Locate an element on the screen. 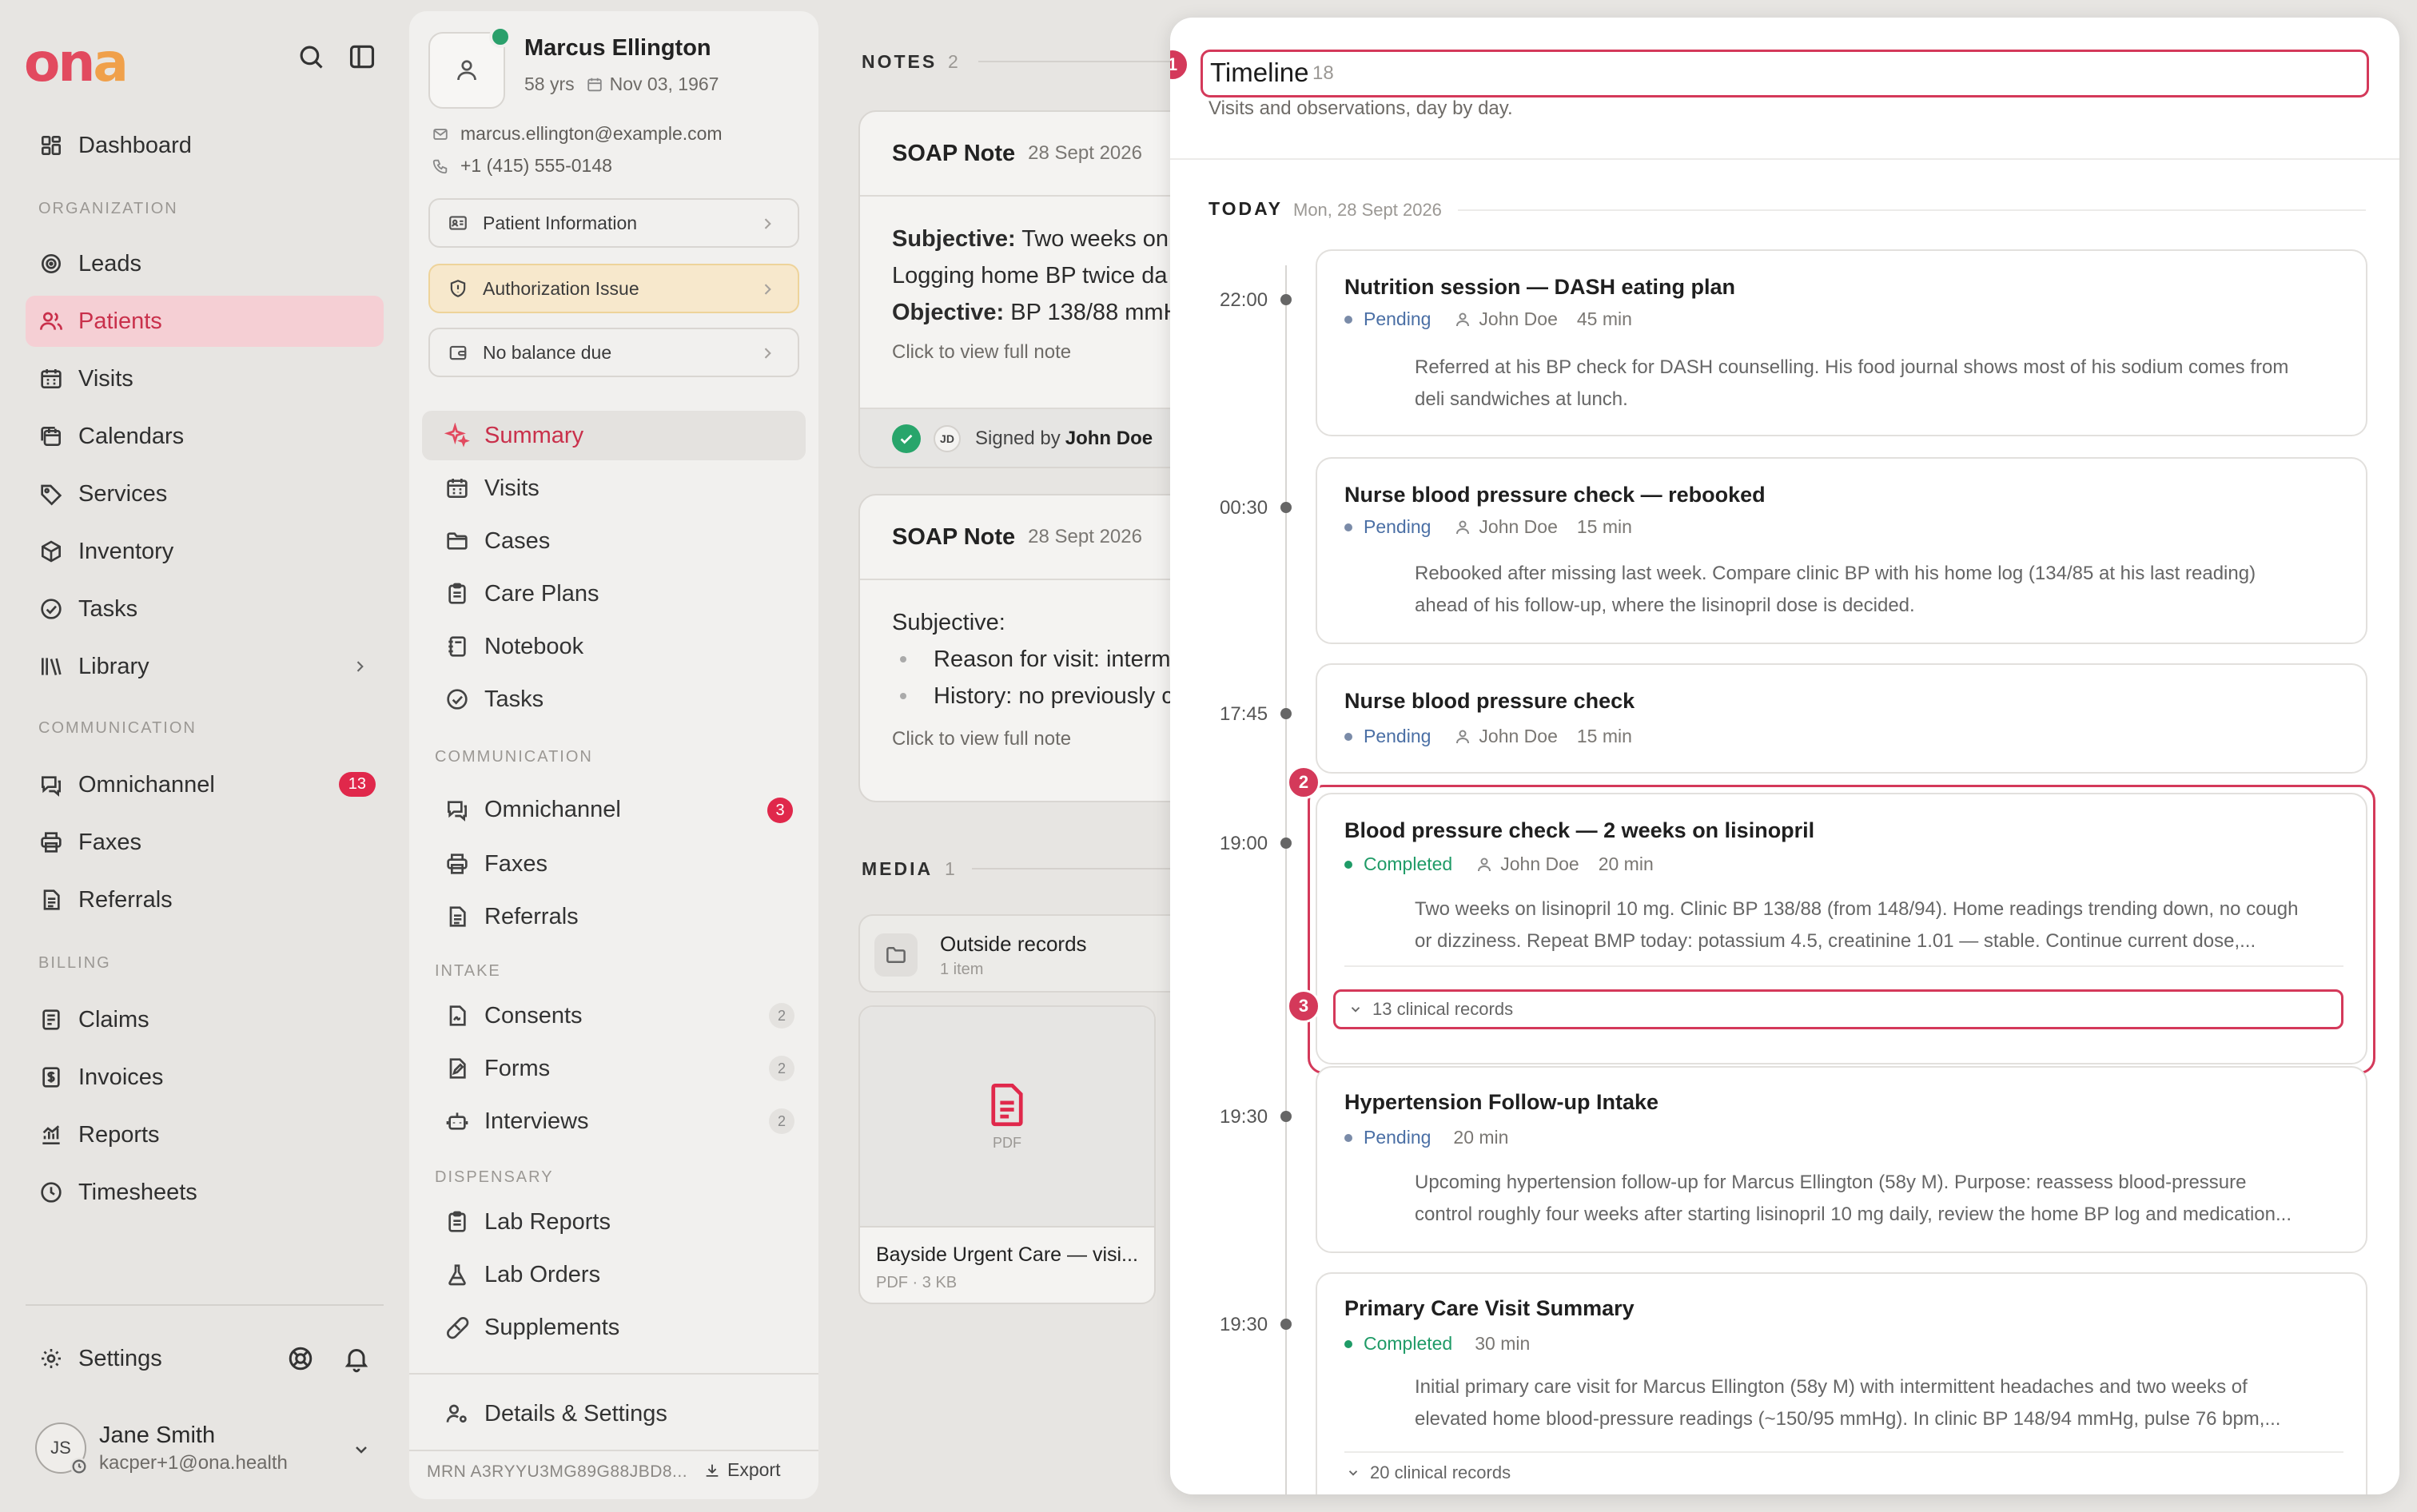 The width and height of the screenshot is (2417, 1512). nav-reports-label: Reports is located at coordinates (119, 1134).